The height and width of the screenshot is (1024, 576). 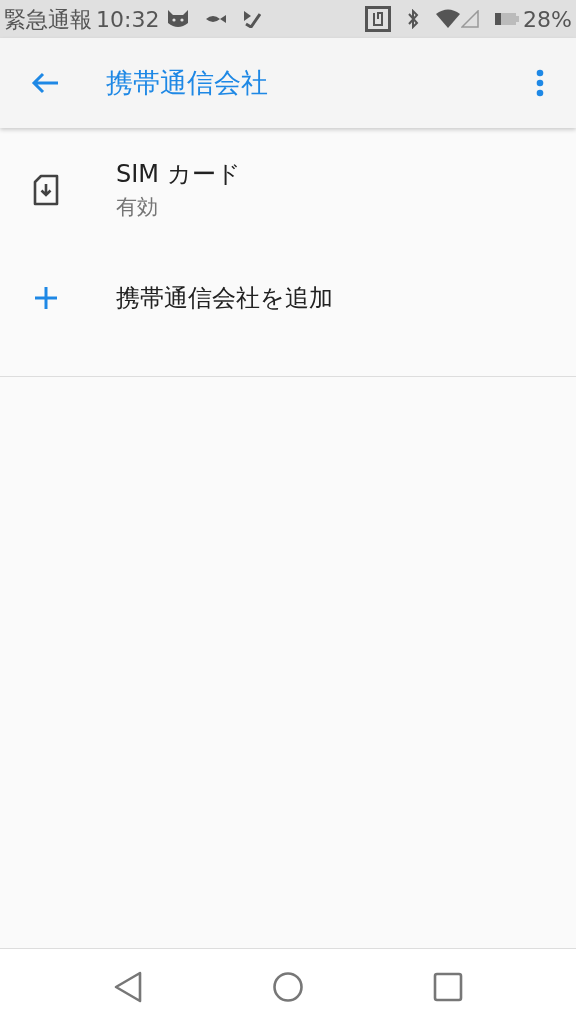 I want to click on back-arrow-icon, so click(x=45, y=83).